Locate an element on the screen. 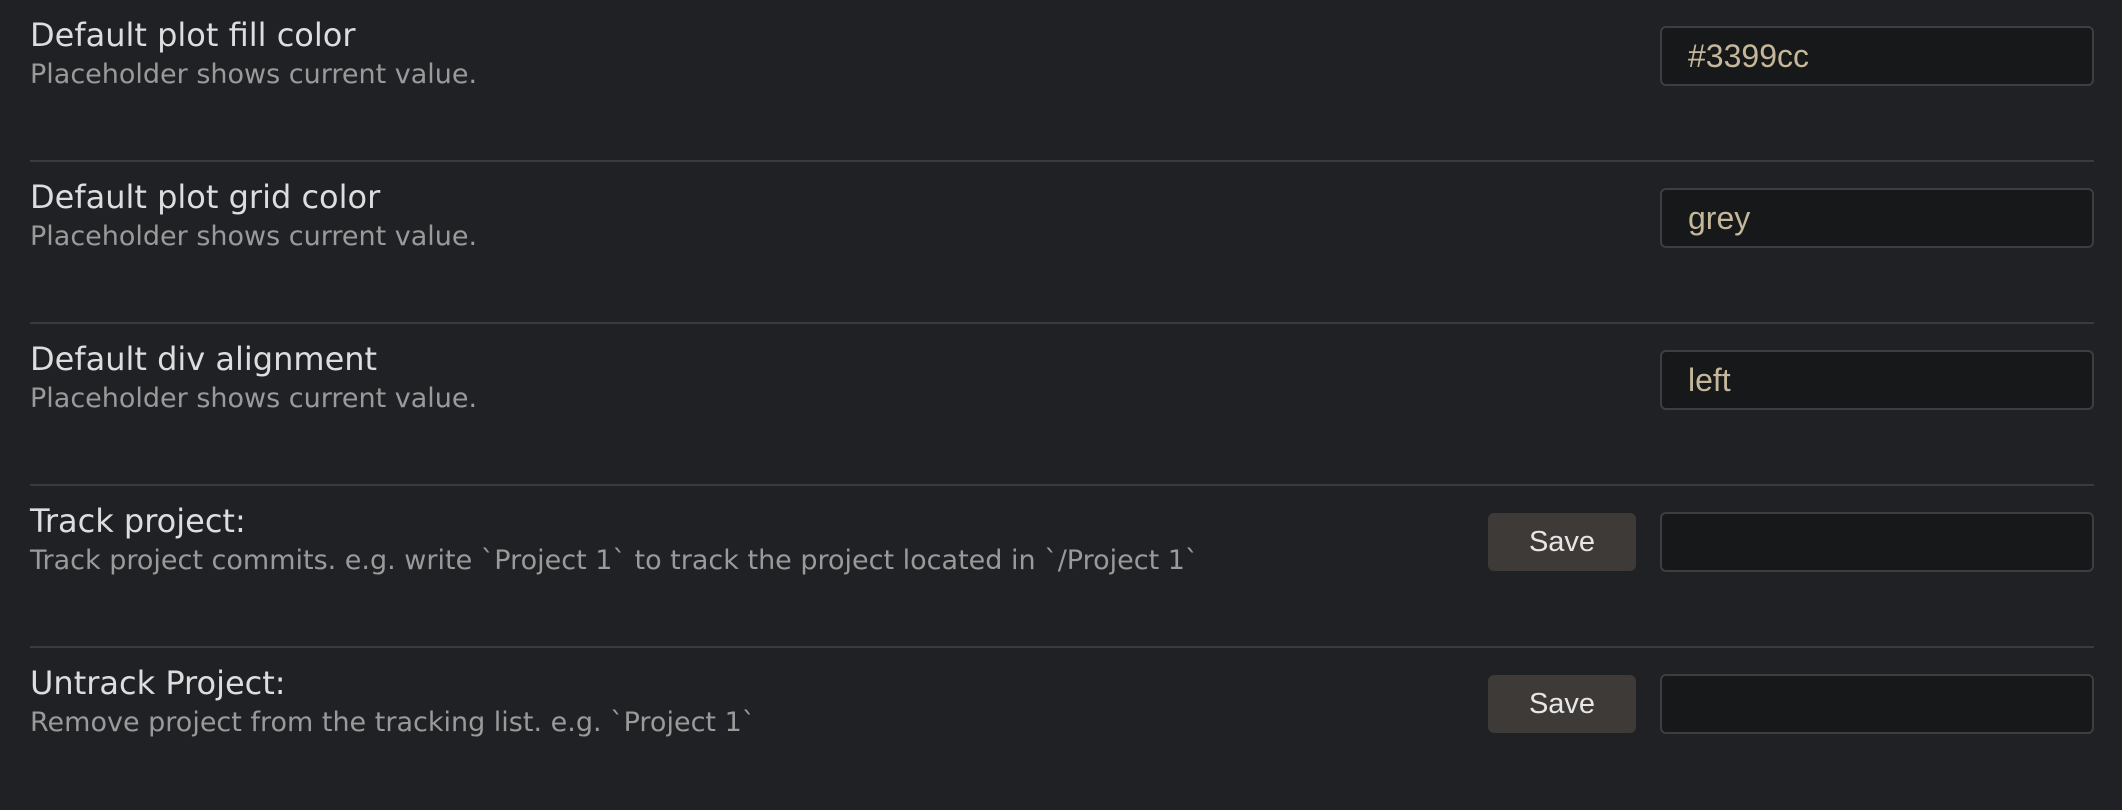 The height and width of the screenshot is (810, 2122). plot-fill-color-input is located at coordinates (1877, 56).